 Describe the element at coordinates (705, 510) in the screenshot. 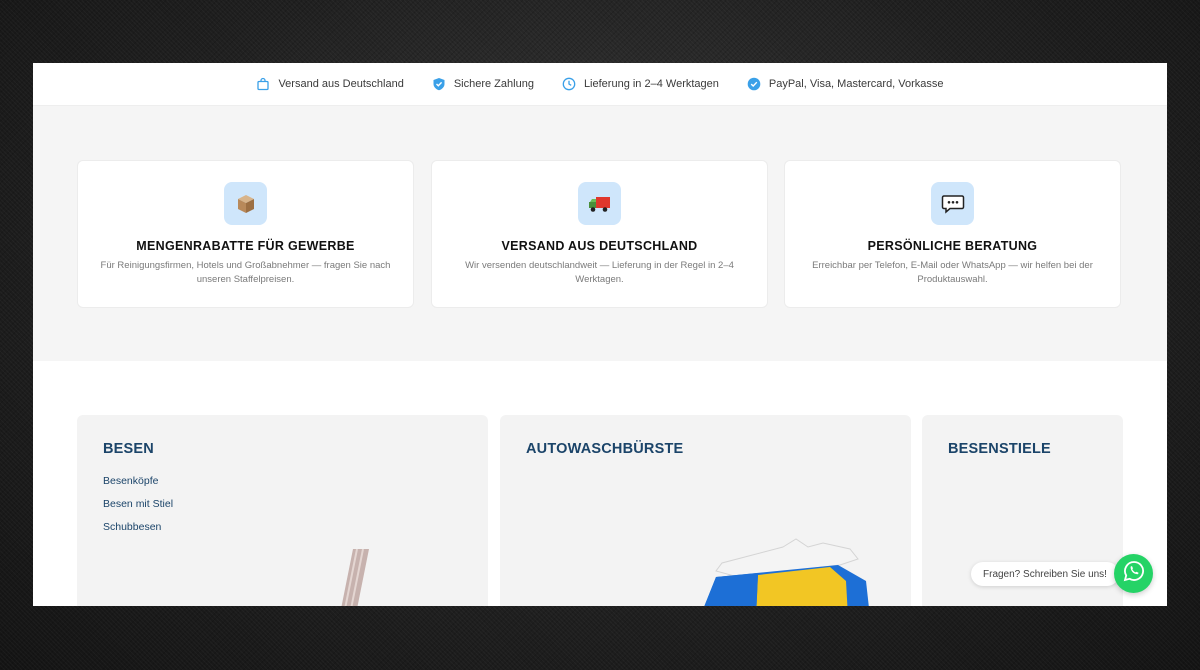

I see `category-card-autowaschbuerste: AUTOWASCHBÜRSTE` at that location.